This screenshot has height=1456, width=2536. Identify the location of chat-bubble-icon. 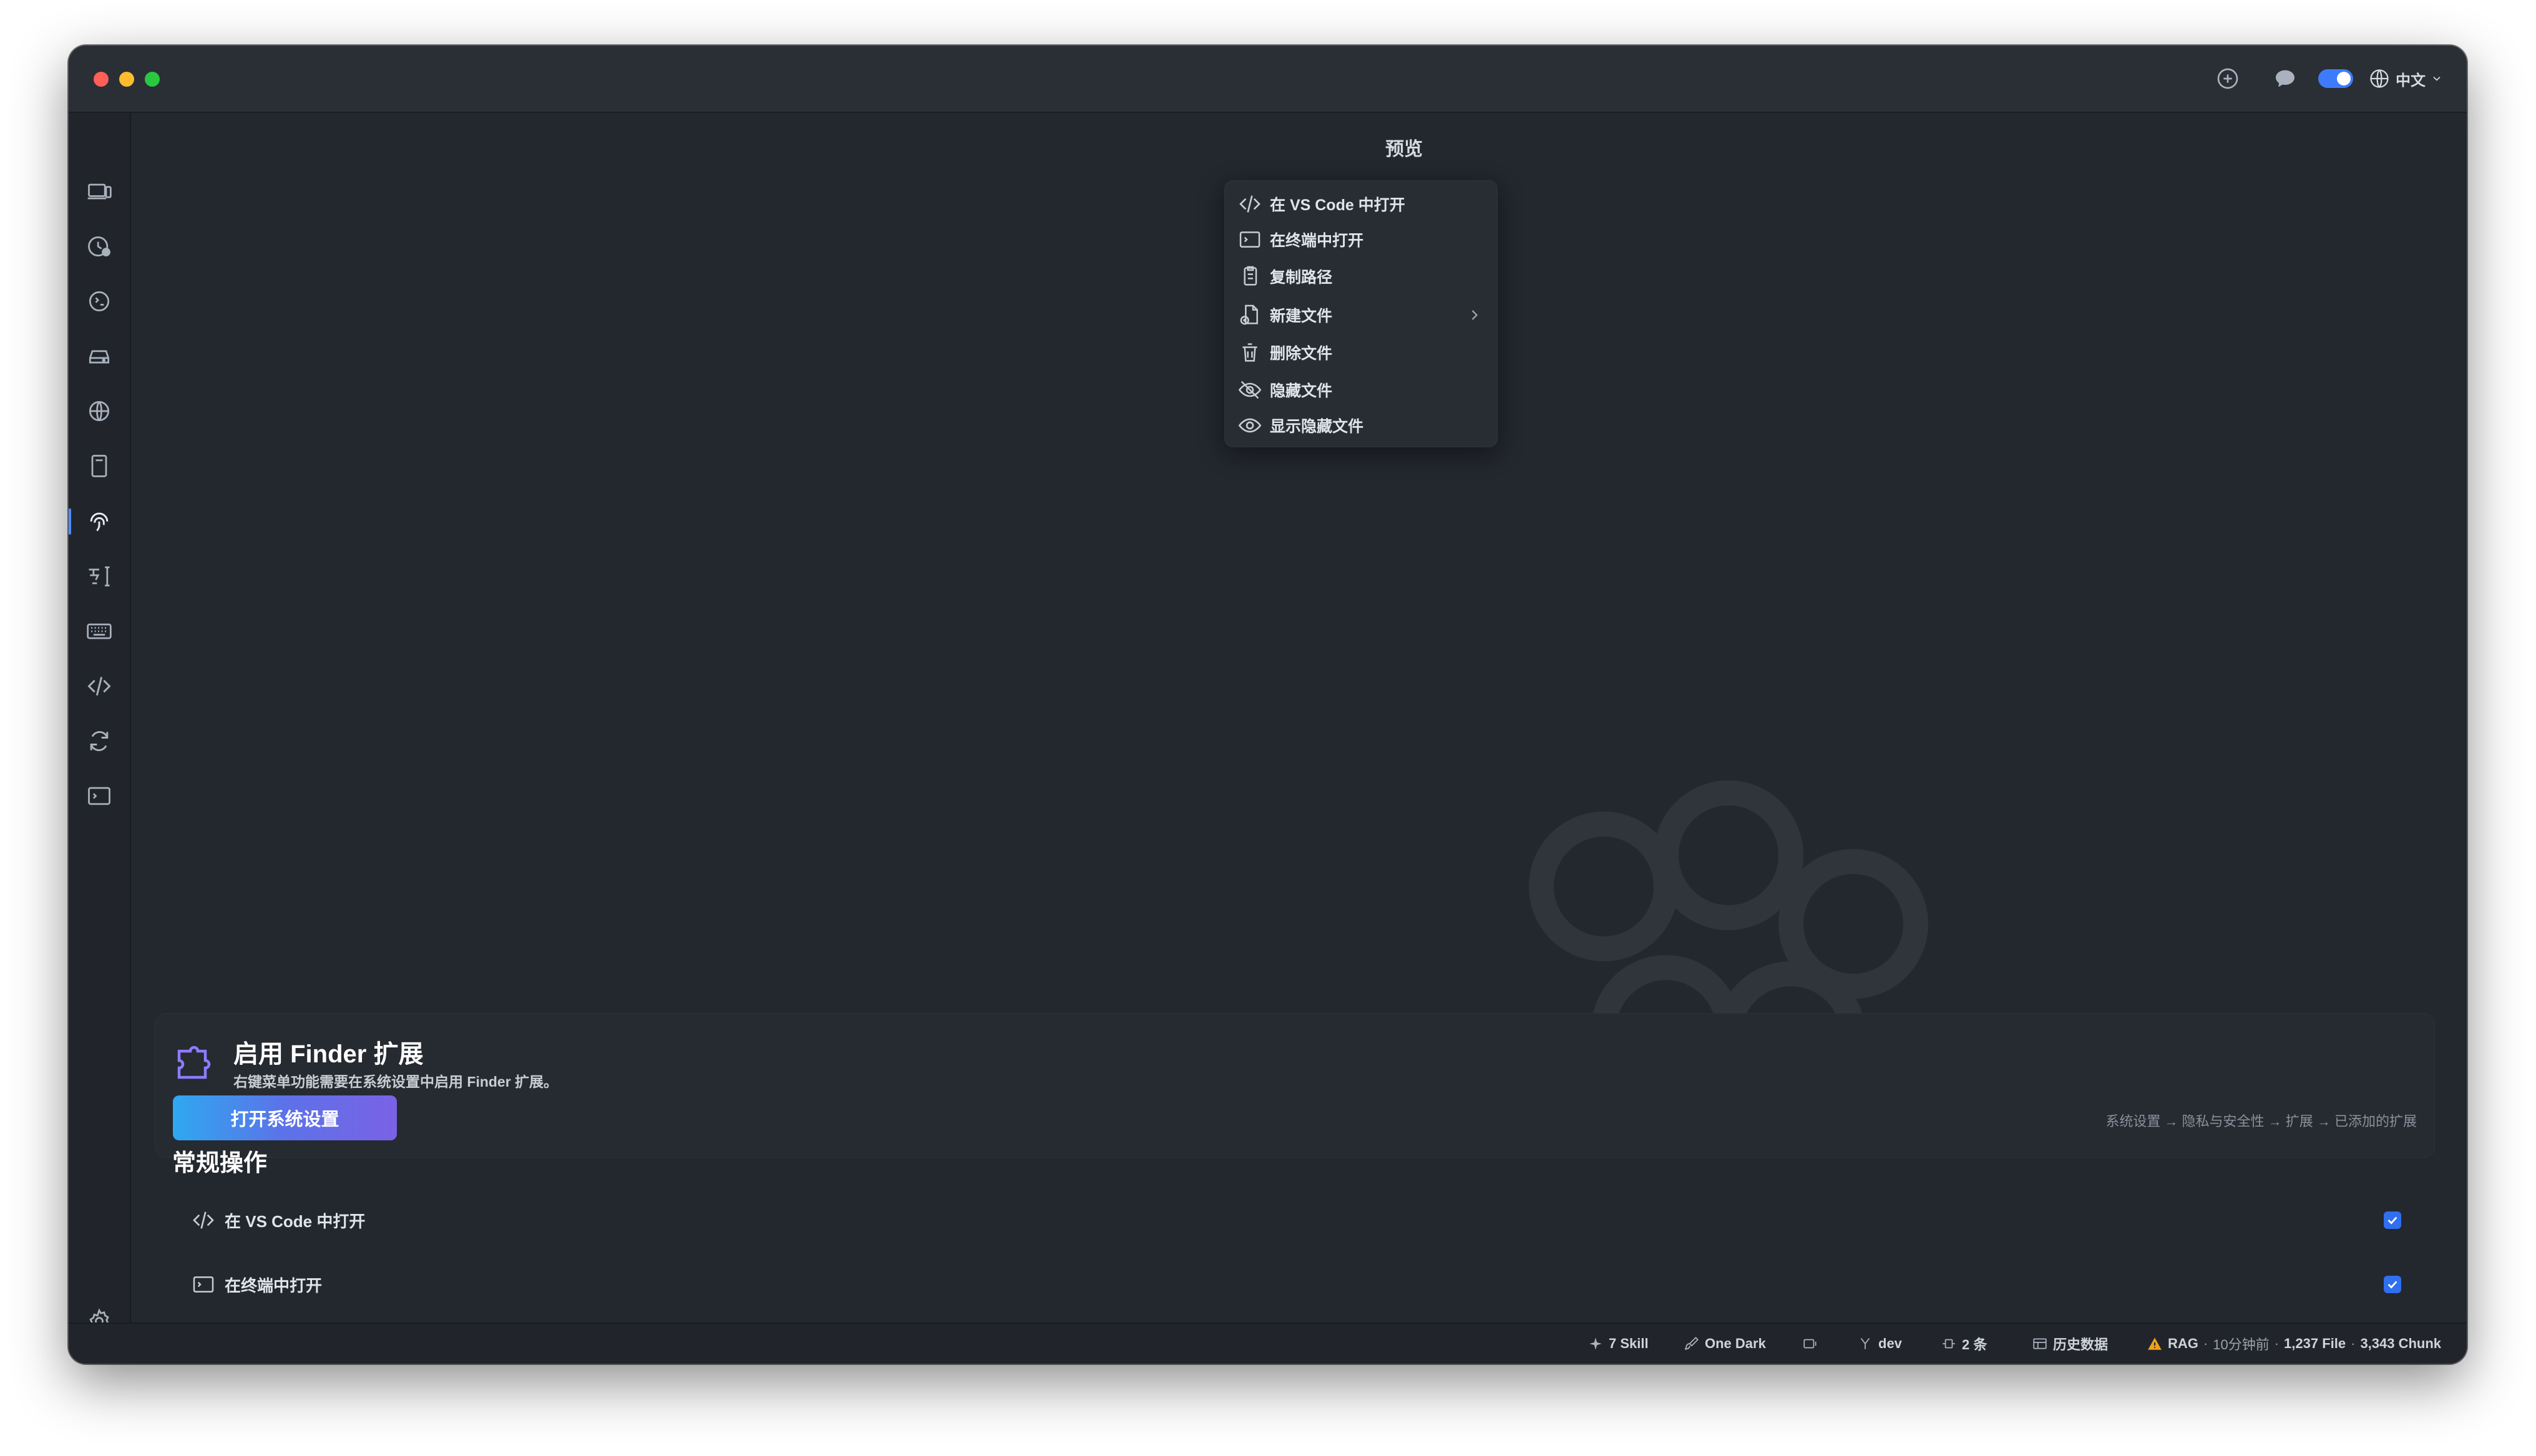
(2285, 79).